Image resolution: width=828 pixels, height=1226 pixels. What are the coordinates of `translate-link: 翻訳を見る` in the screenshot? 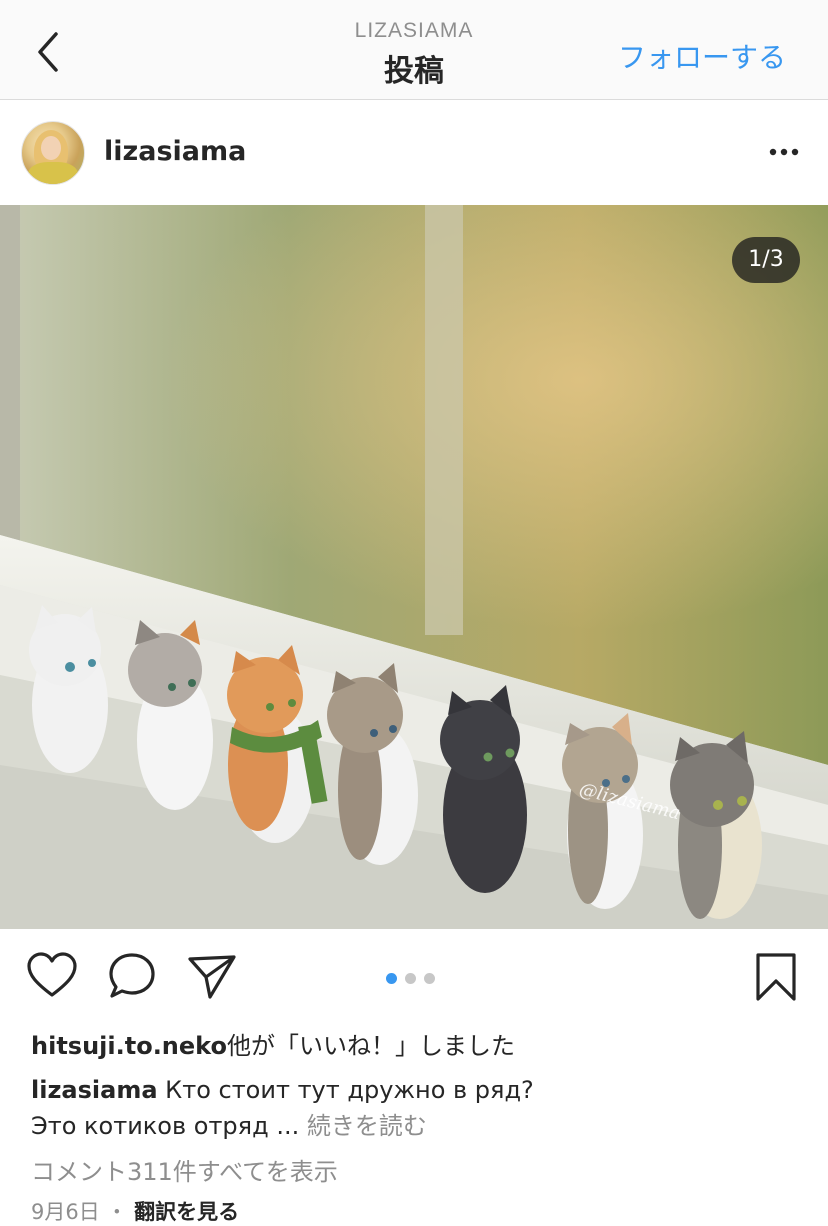 It's located at (186, 1212).